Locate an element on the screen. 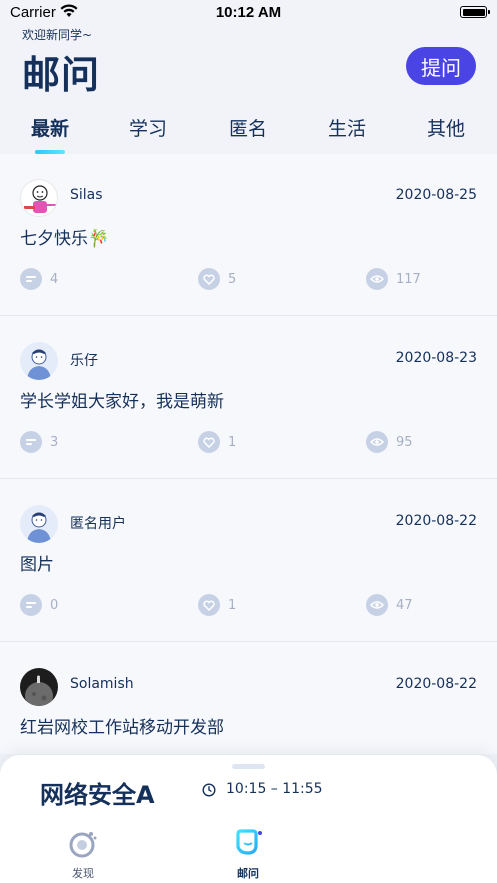  status-bar: Carrier 10:12 AM is located at coordinates (248, 13).